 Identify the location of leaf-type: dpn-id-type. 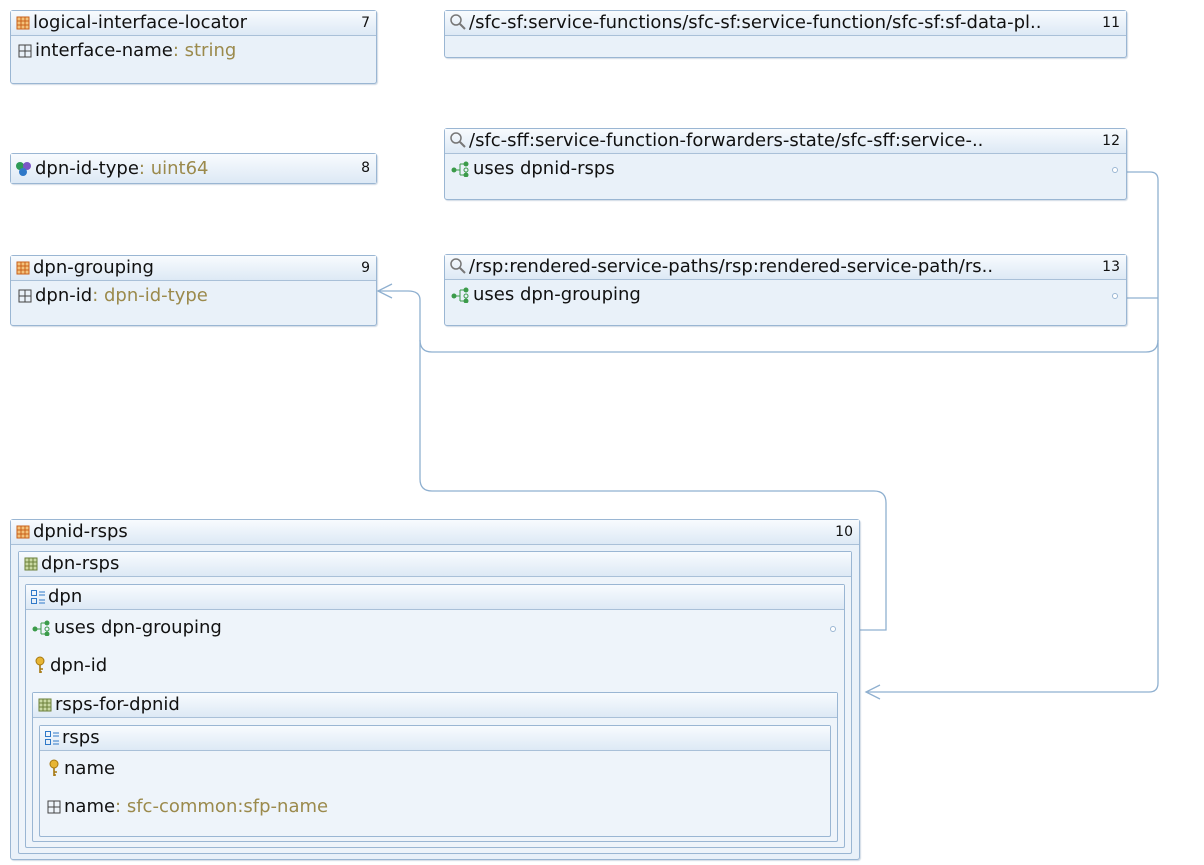
(155, 295).